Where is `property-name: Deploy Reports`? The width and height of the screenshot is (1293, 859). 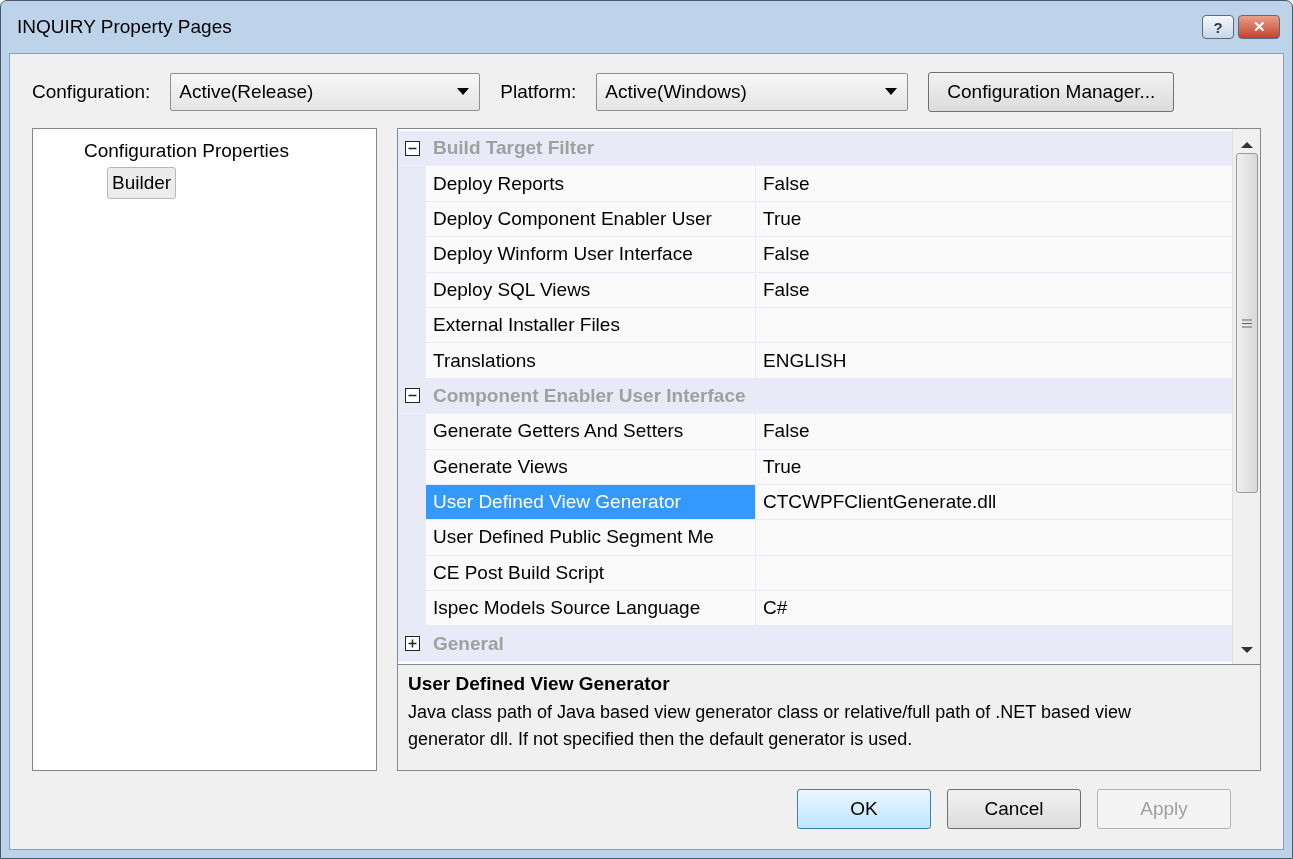 property-name: Deploy Reports is located at coordinates (591, 184).